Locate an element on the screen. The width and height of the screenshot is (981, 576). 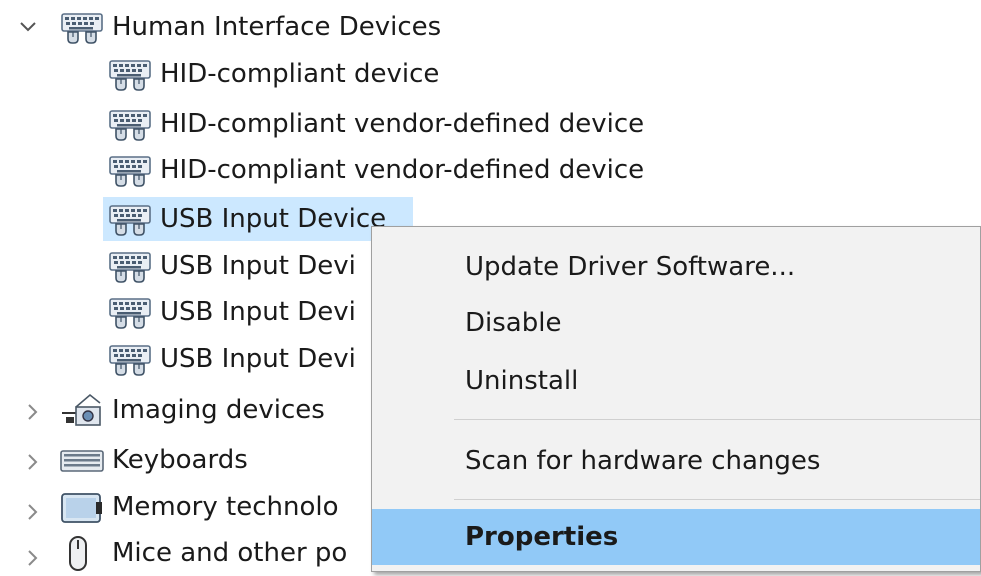
menu-item-disable: Disable is located at coordinates (676, 323).